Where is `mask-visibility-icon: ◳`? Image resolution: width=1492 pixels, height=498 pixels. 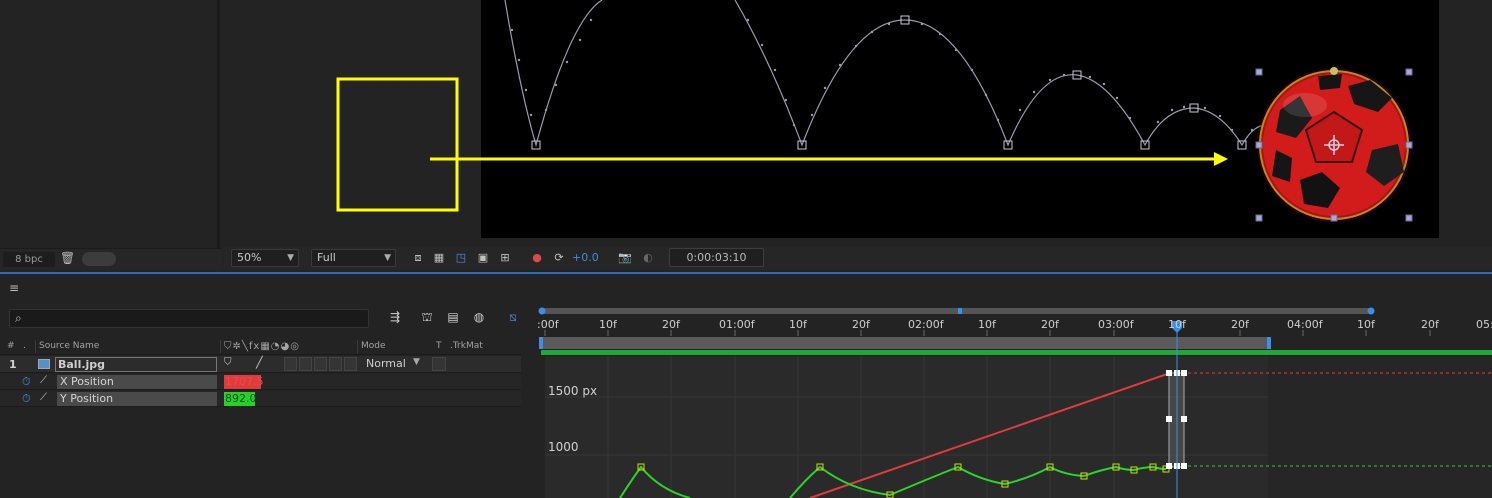 mask-visibility-icon: ◳ is located at coordinates (461, 258).